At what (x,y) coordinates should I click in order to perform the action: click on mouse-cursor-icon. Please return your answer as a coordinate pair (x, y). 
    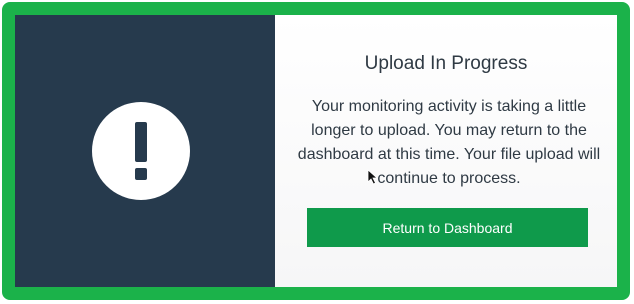
    Looking at the image, I should click on (373, 177).